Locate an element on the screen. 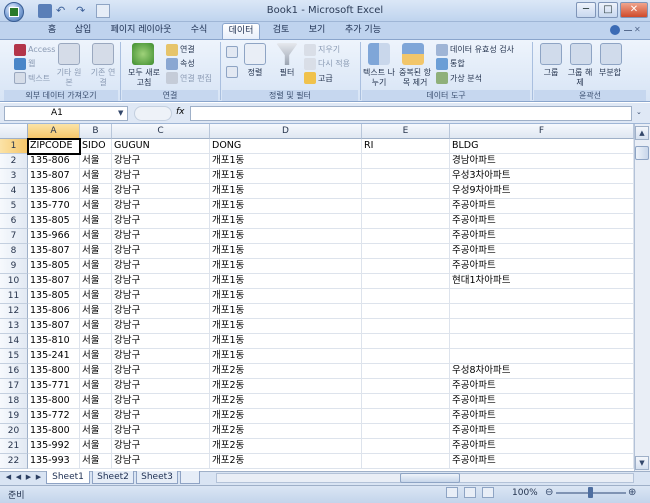 The width and height of the screenshot is (650, 503). row-header: 18 is located at coordinates (14, 401).